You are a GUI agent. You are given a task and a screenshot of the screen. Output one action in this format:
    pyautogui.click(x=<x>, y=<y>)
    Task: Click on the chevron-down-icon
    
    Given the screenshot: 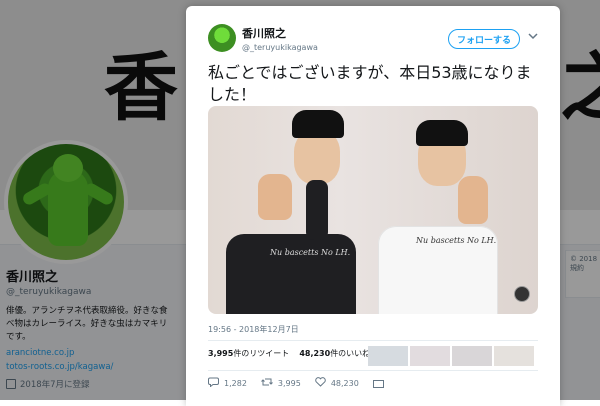 What is the action you would take?
    pyautogui.click(x=533, y=37)
    